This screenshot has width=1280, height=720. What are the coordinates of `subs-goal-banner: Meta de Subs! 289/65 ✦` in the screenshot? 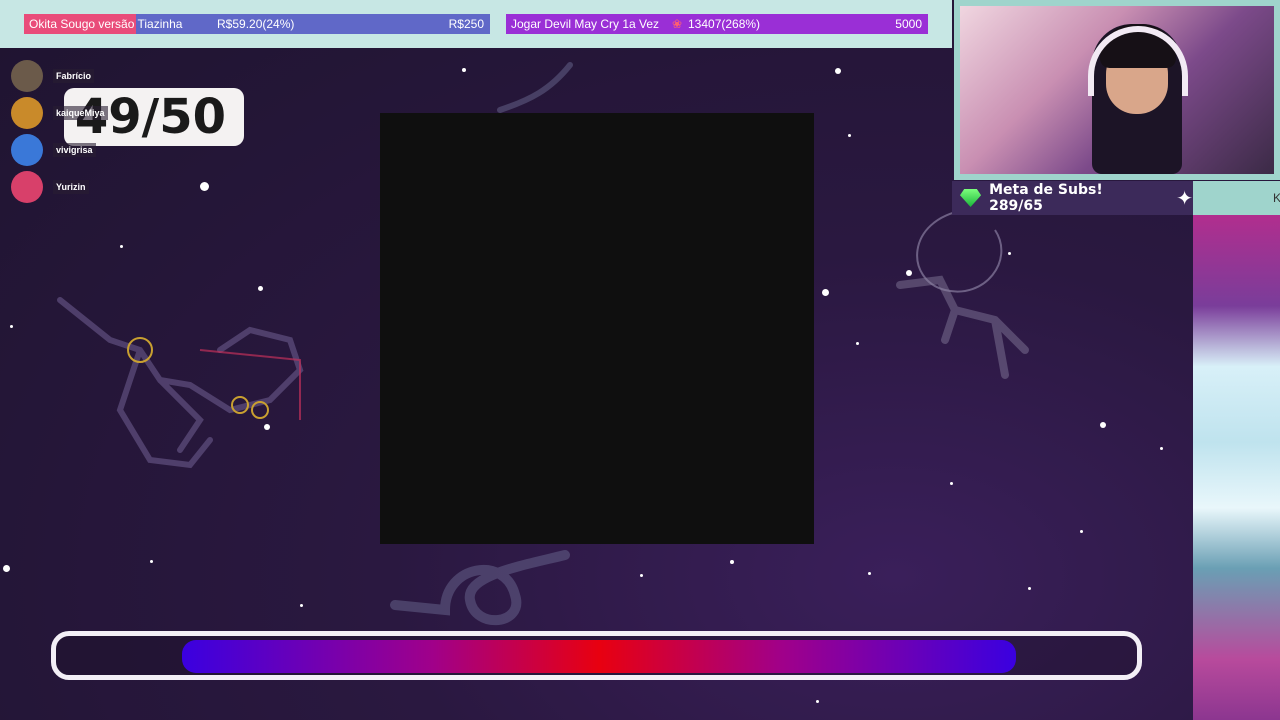 It's located at (1072, 198).